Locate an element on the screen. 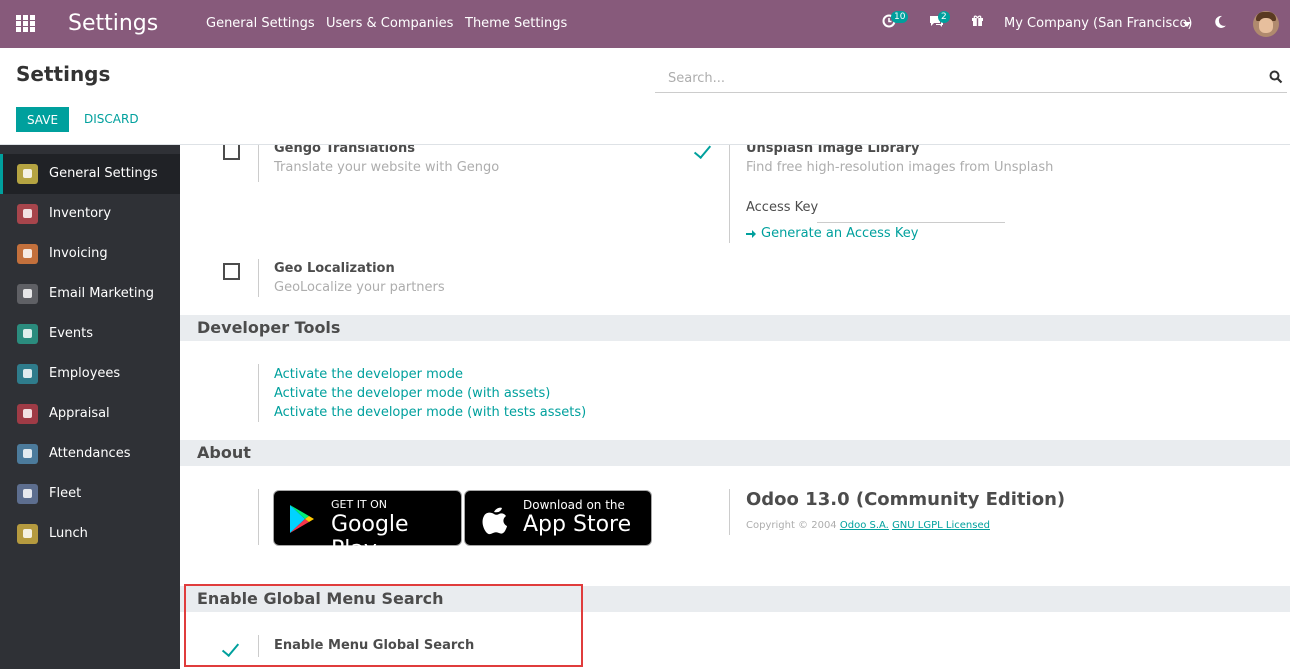 This screenshot has width=1290, height=669. google-play-big-text: Google Play is located at coordinates (370, 537).